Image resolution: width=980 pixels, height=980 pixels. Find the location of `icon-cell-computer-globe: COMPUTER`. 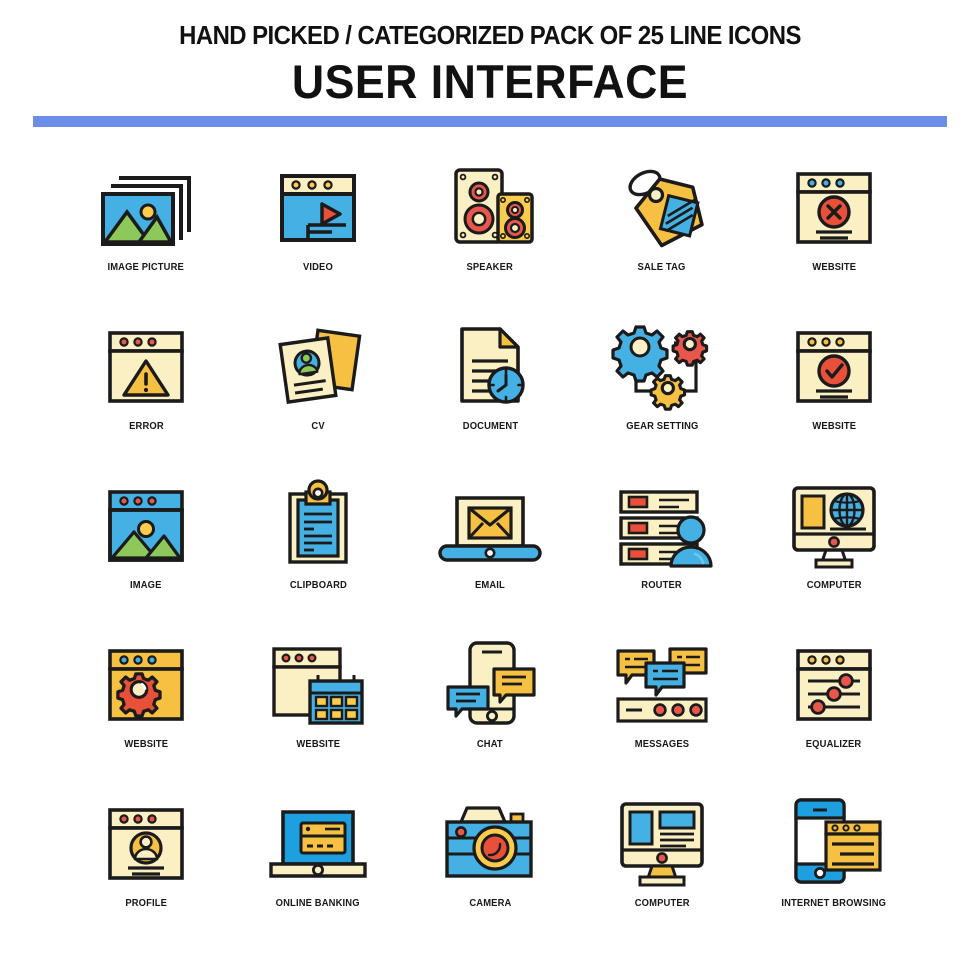

icon-cell-computer-globe: COMPUTER is located at coordinates (834, 545).